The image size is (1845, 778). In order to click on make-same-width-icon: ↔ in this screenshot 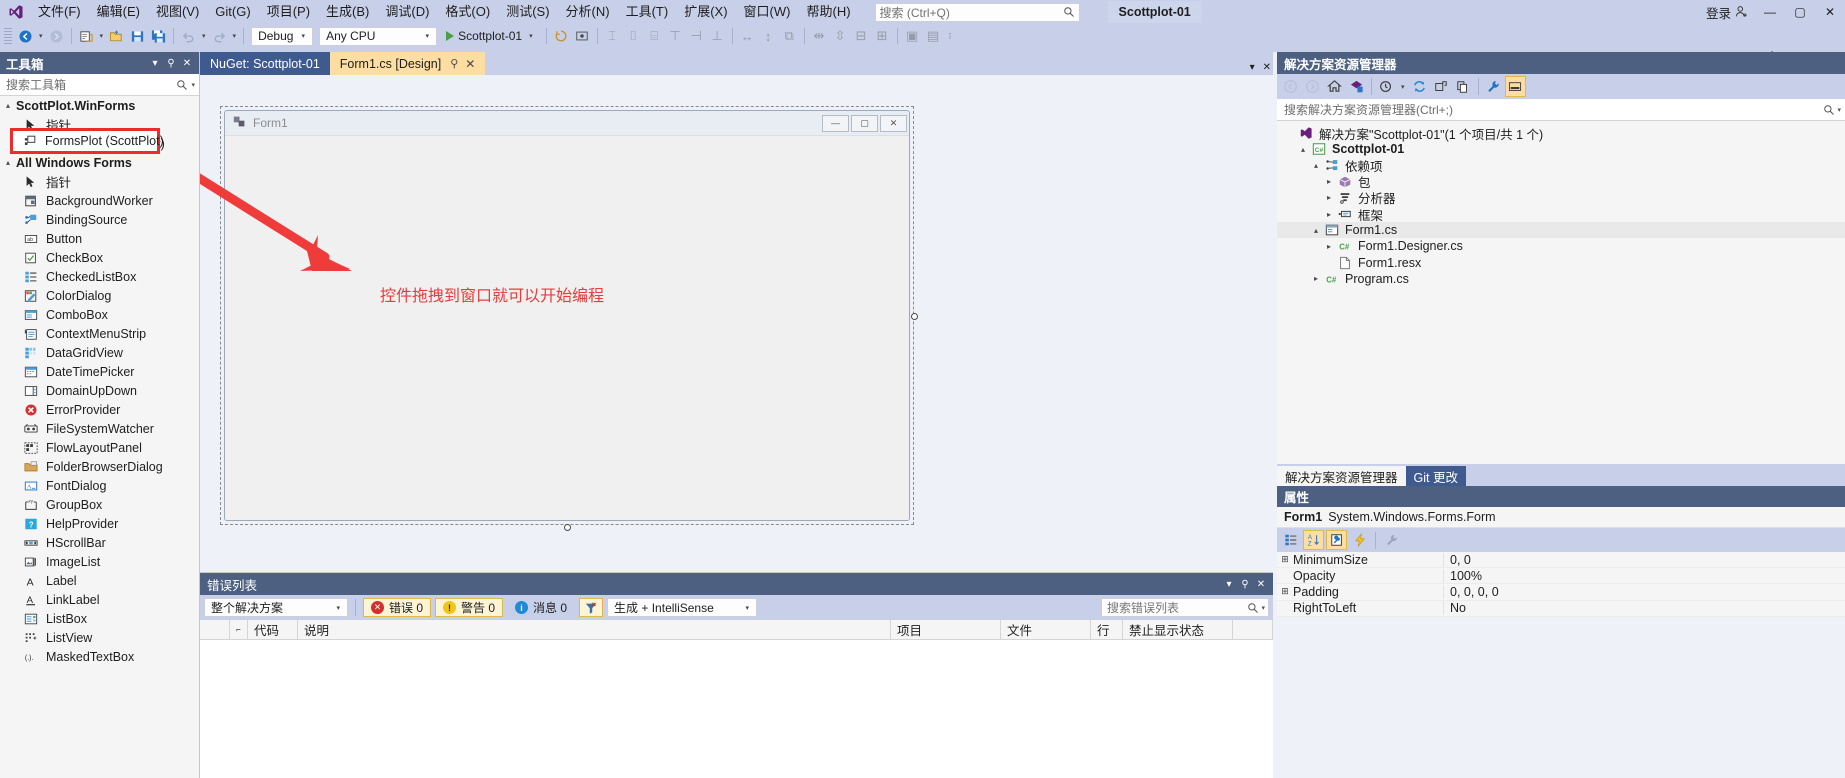, I will do `click(747, 36)`.